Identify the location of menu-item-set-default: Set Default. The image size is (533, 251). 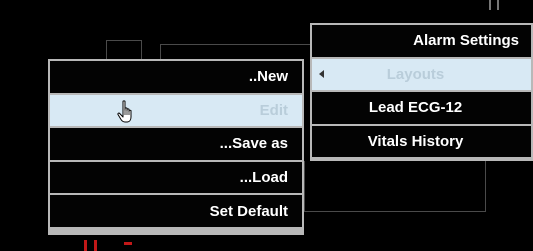
(176, 211).